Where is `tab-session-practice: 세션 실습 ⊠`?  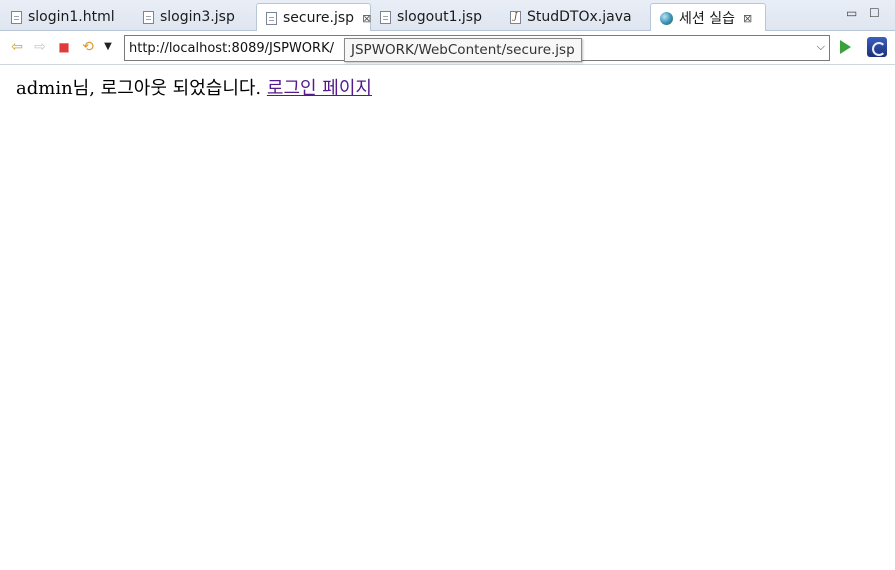
tab-session-practice: 세션 실습 ⊠ is located at coordinates (708, 17).